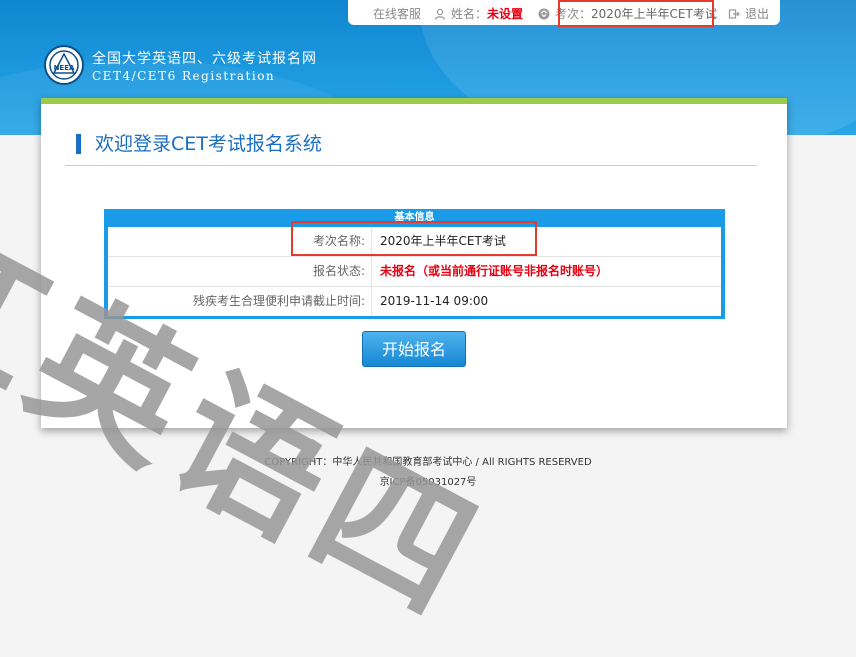 This screenshot has height=657, width=856. I want to click on page-title: 欢迎登录CET考试报名系统, so click(199, 144).